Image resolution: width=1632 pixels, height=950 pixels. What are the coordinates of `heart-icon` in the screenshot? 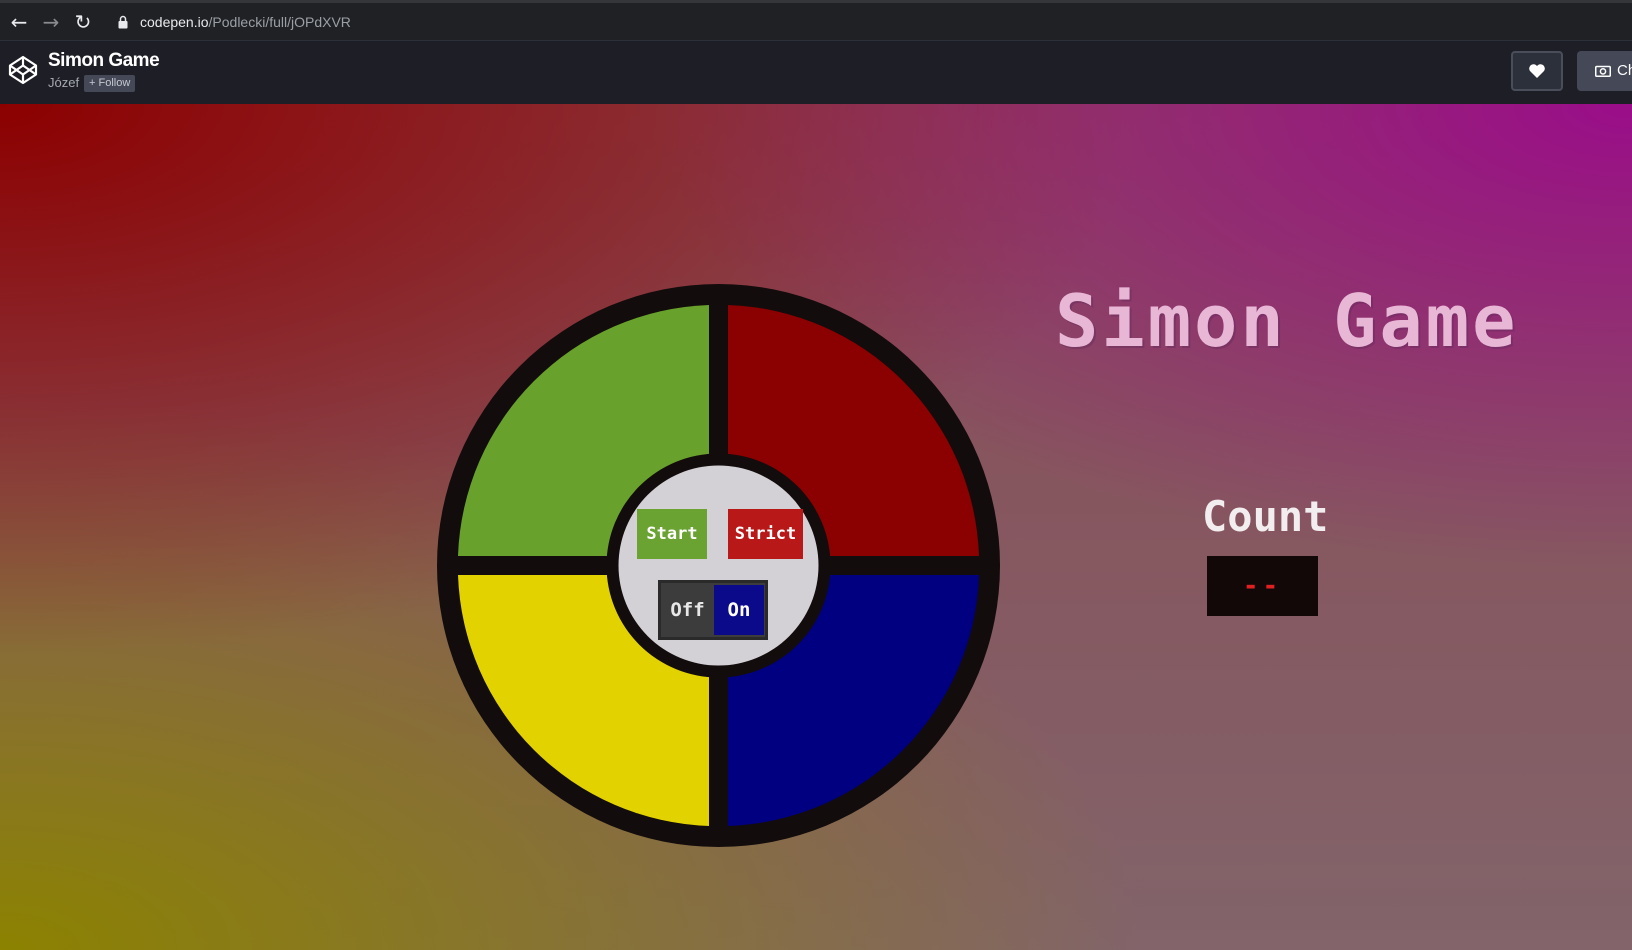 It's located at (1537, 71).